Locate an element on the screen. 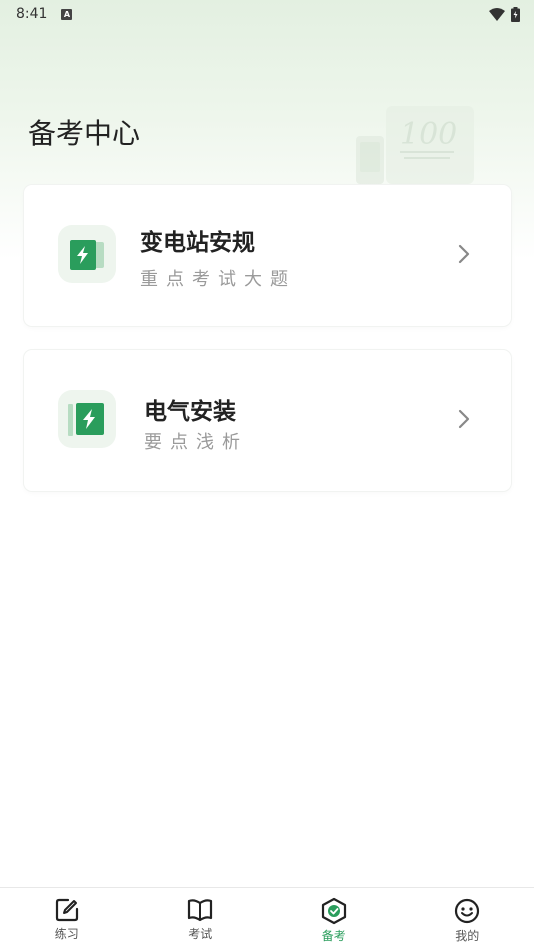  card-title: 电气安装 is located at coordinates (190, 412).